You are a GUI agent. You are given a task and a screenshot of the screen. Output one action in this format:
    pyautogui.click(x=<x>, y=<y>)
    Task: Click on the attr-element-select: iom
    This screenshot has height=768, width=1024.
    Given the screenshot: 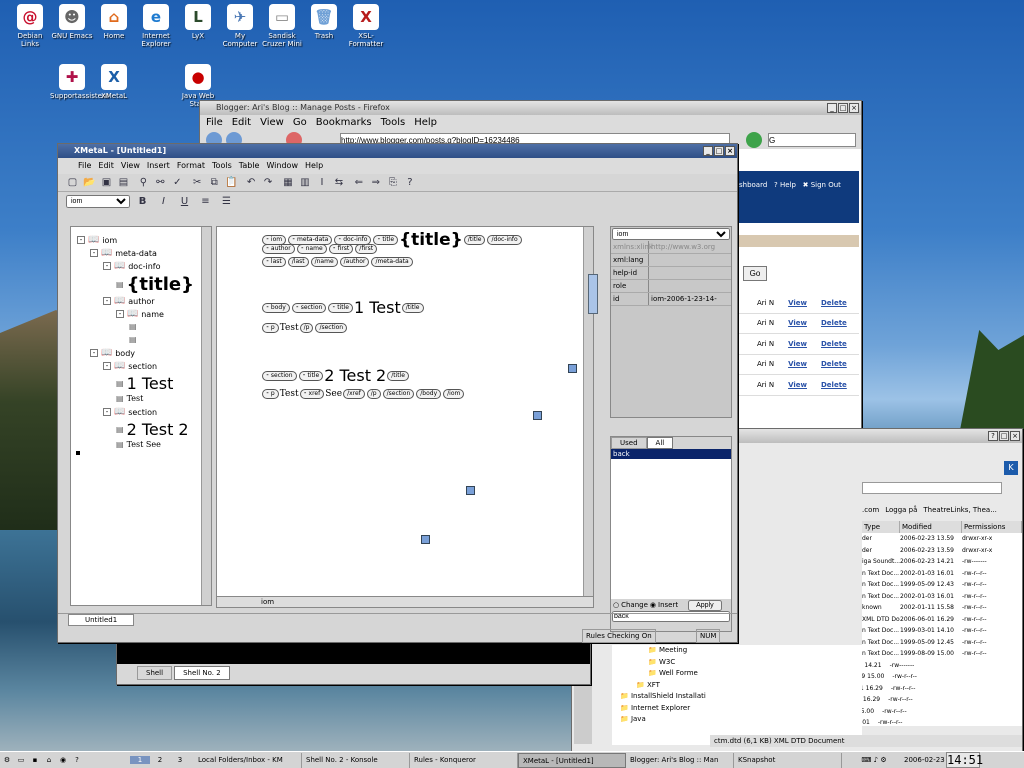 What is the action you would take?
    pyautogui.click(x=671, y=234)
    